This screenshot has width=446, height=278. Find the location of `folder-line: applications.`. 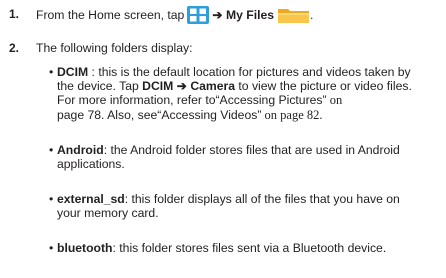

folder-line: applications. is located at coordinates (224, 164).